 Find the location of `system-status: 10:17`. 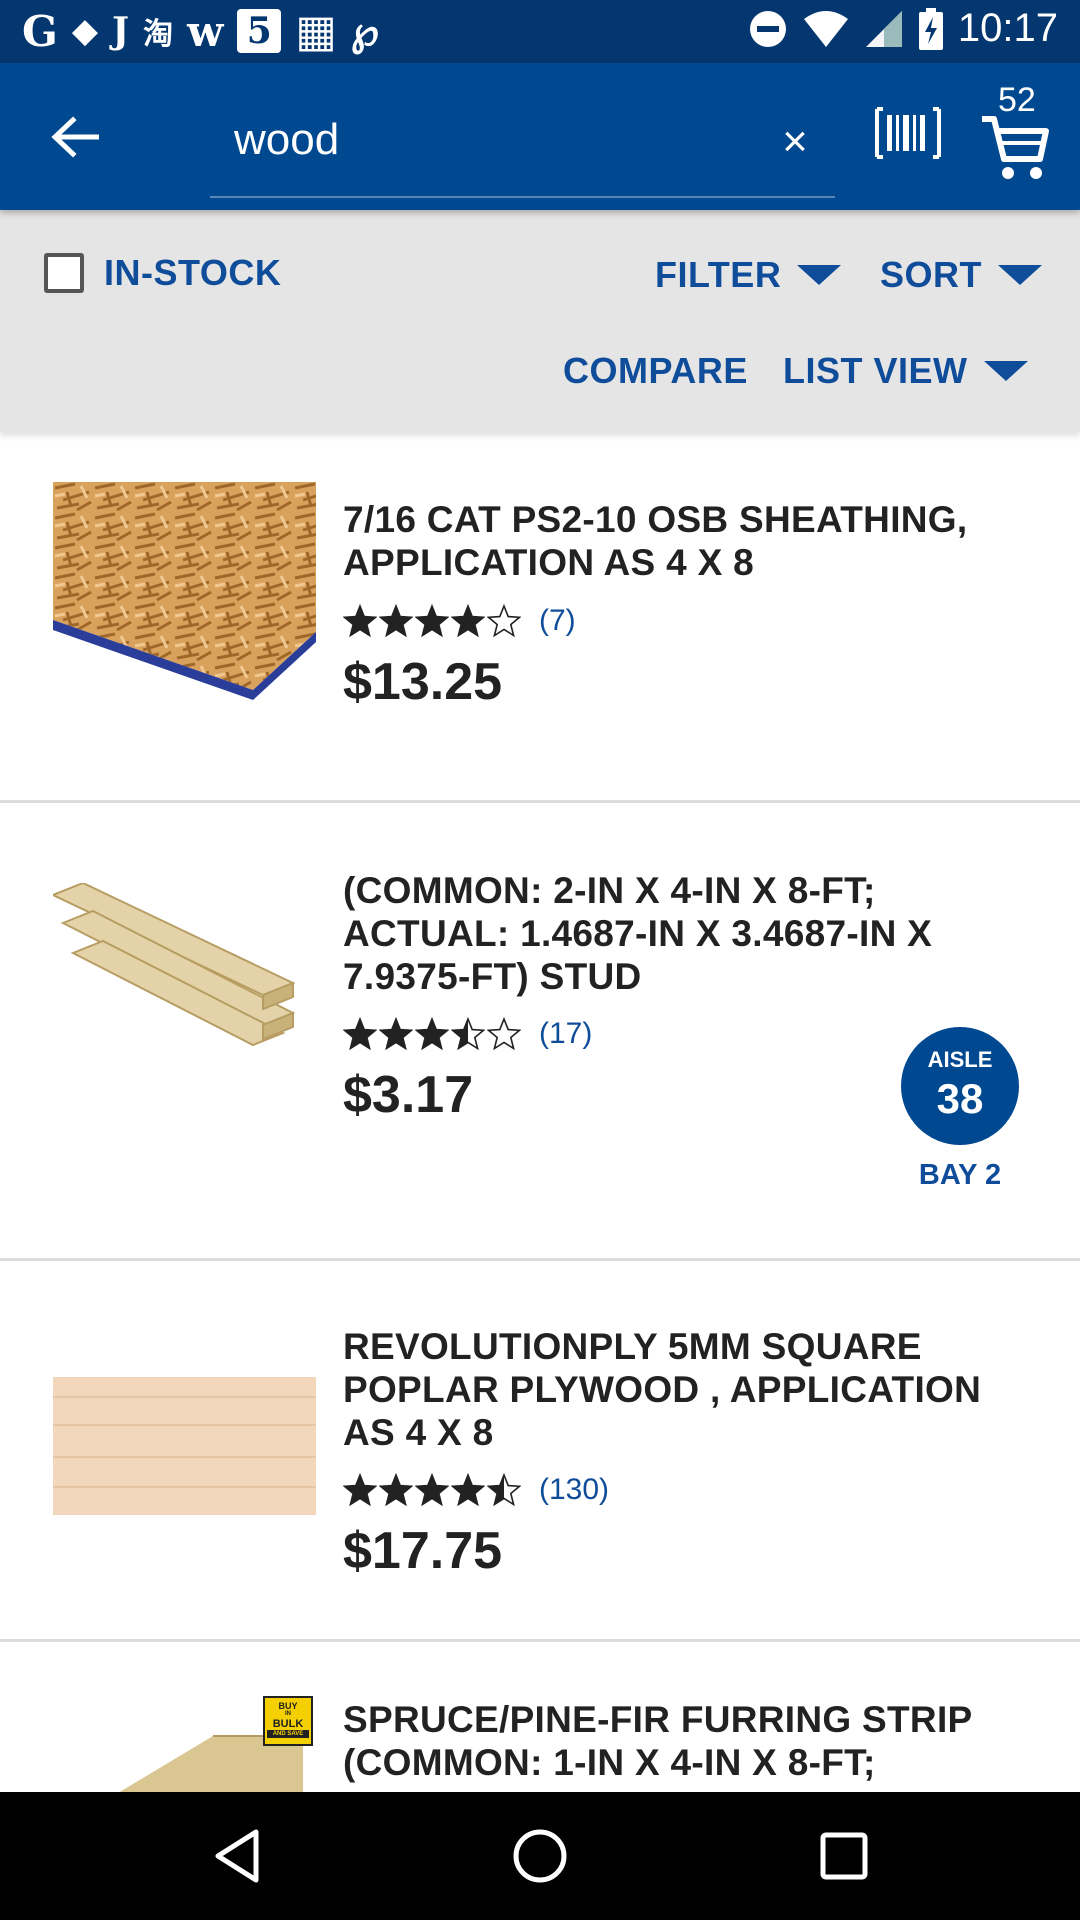

system-status: 10:17 is located at coordinates (903, 28).